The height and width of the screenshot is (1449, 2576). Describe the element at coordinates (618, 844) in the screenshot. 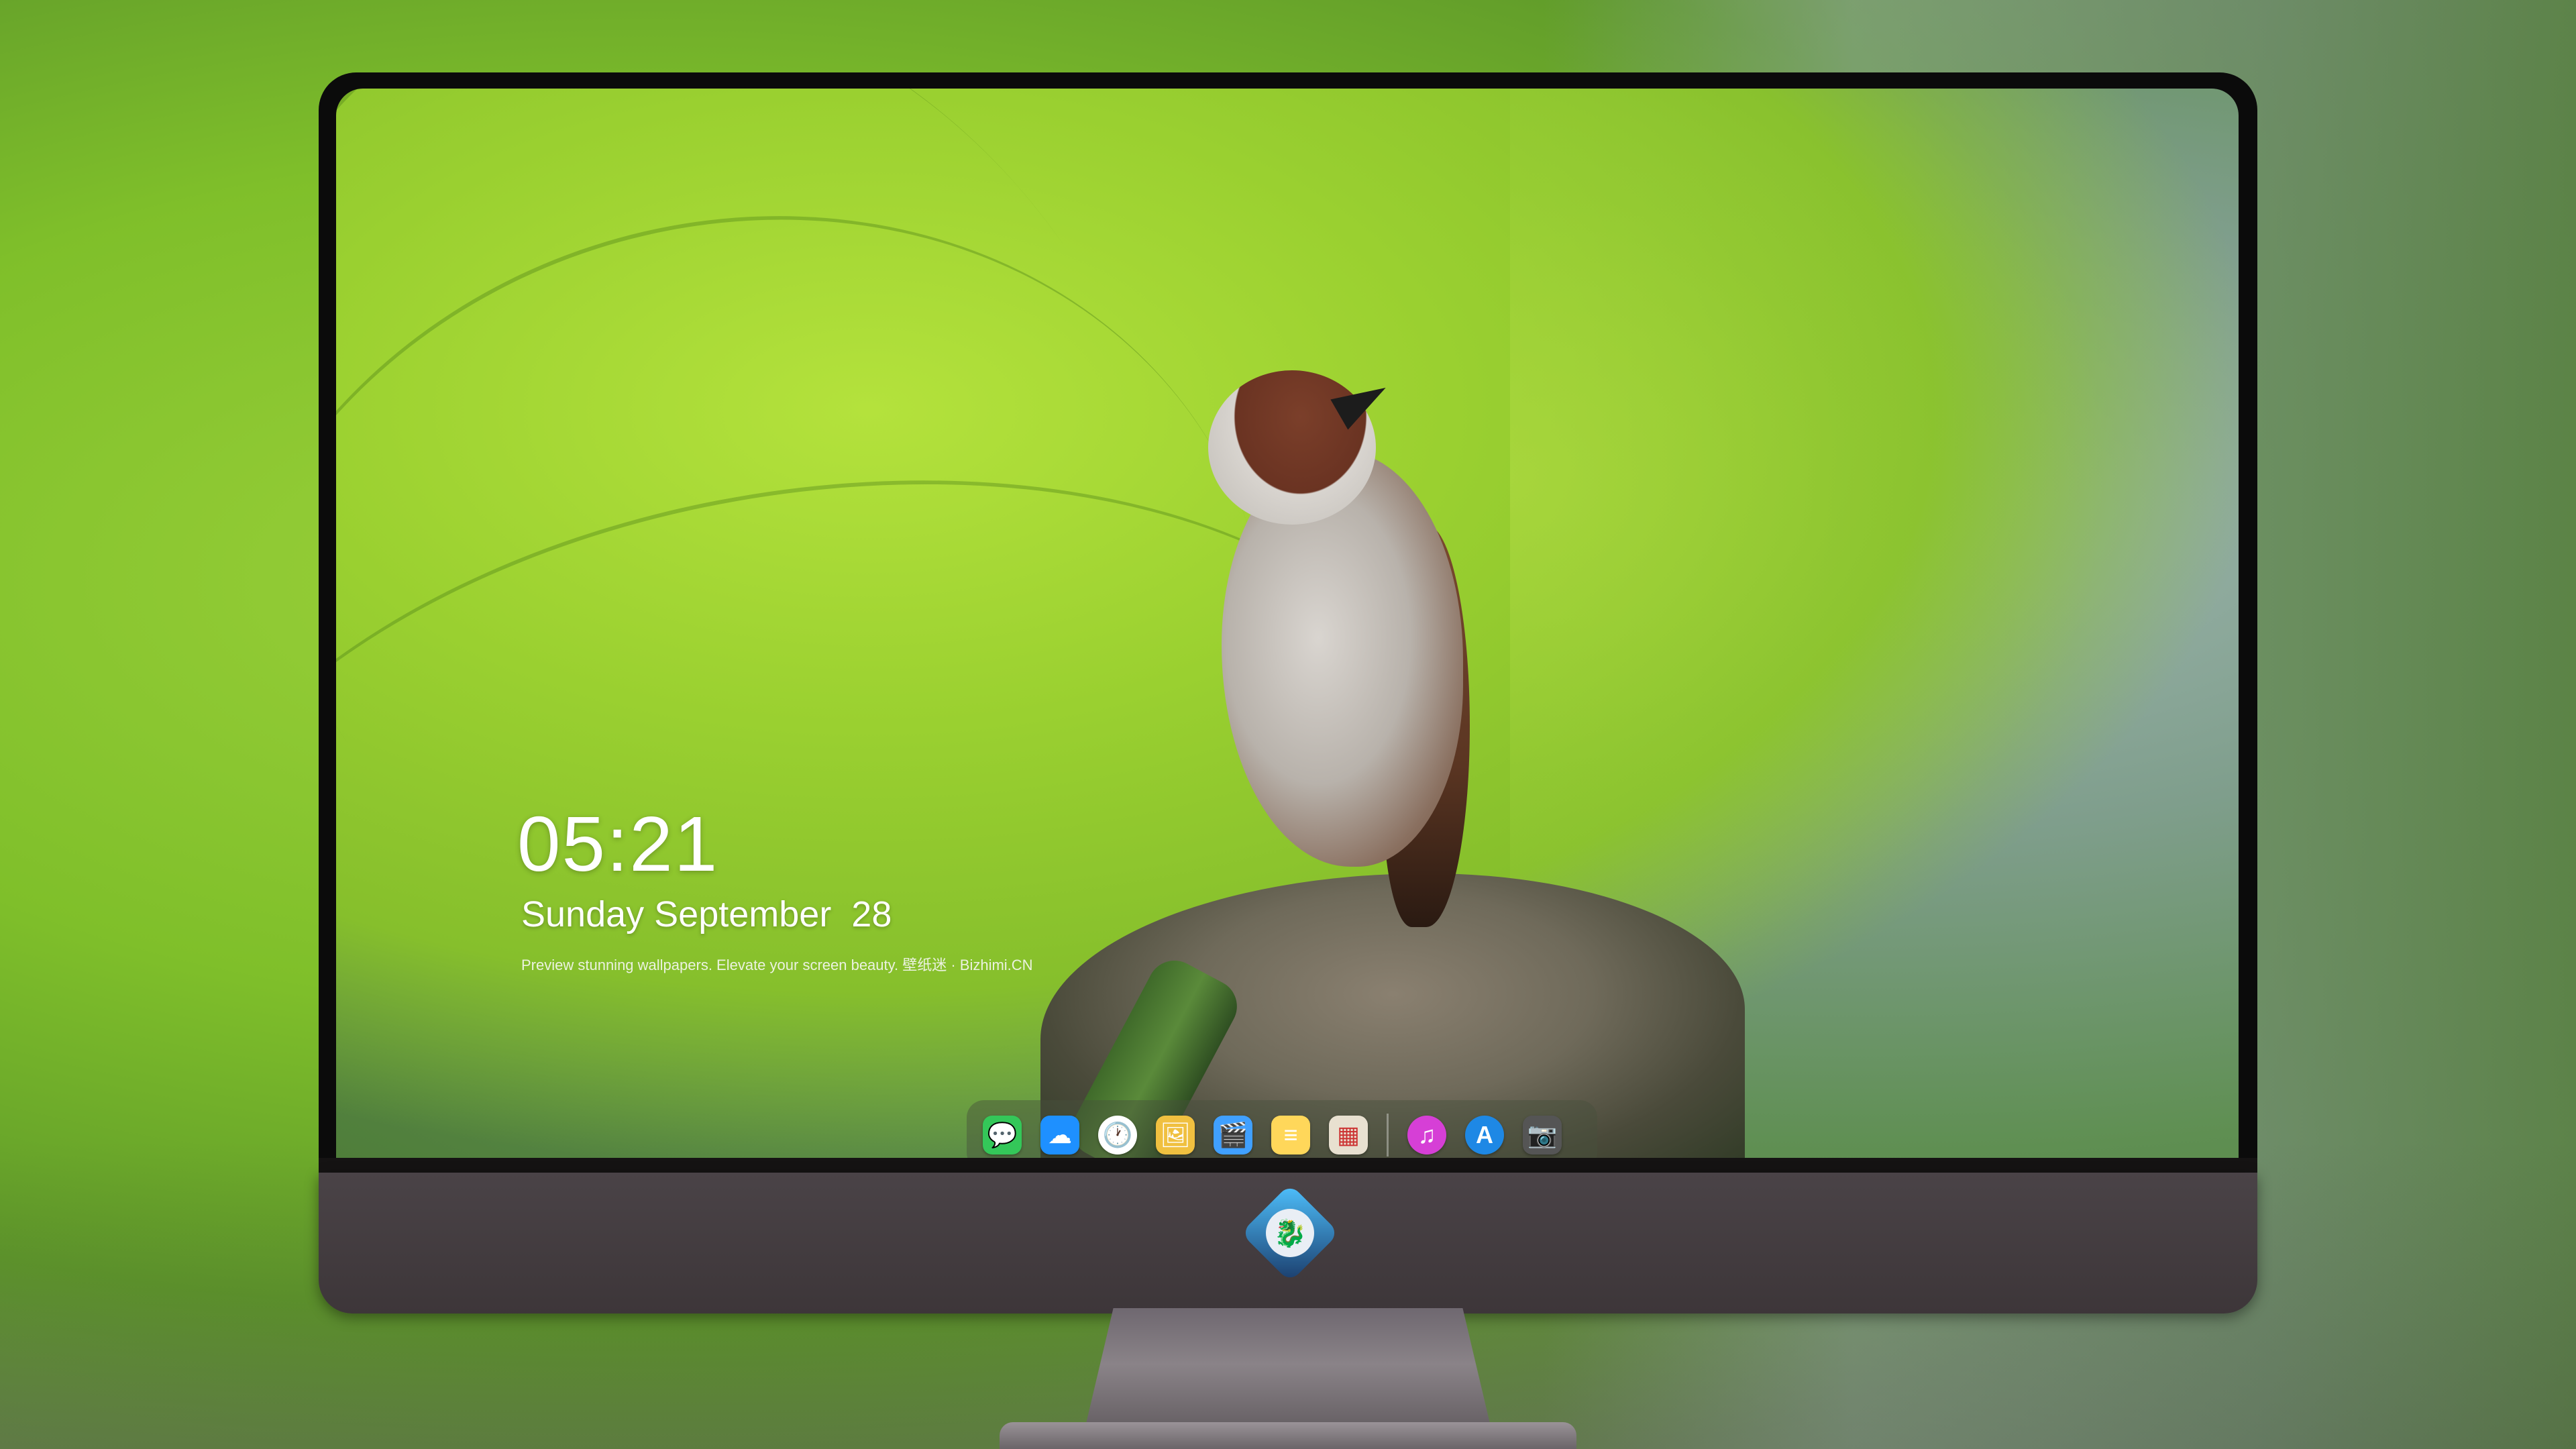

I see `lock-screen-time: 05:21` at that location.